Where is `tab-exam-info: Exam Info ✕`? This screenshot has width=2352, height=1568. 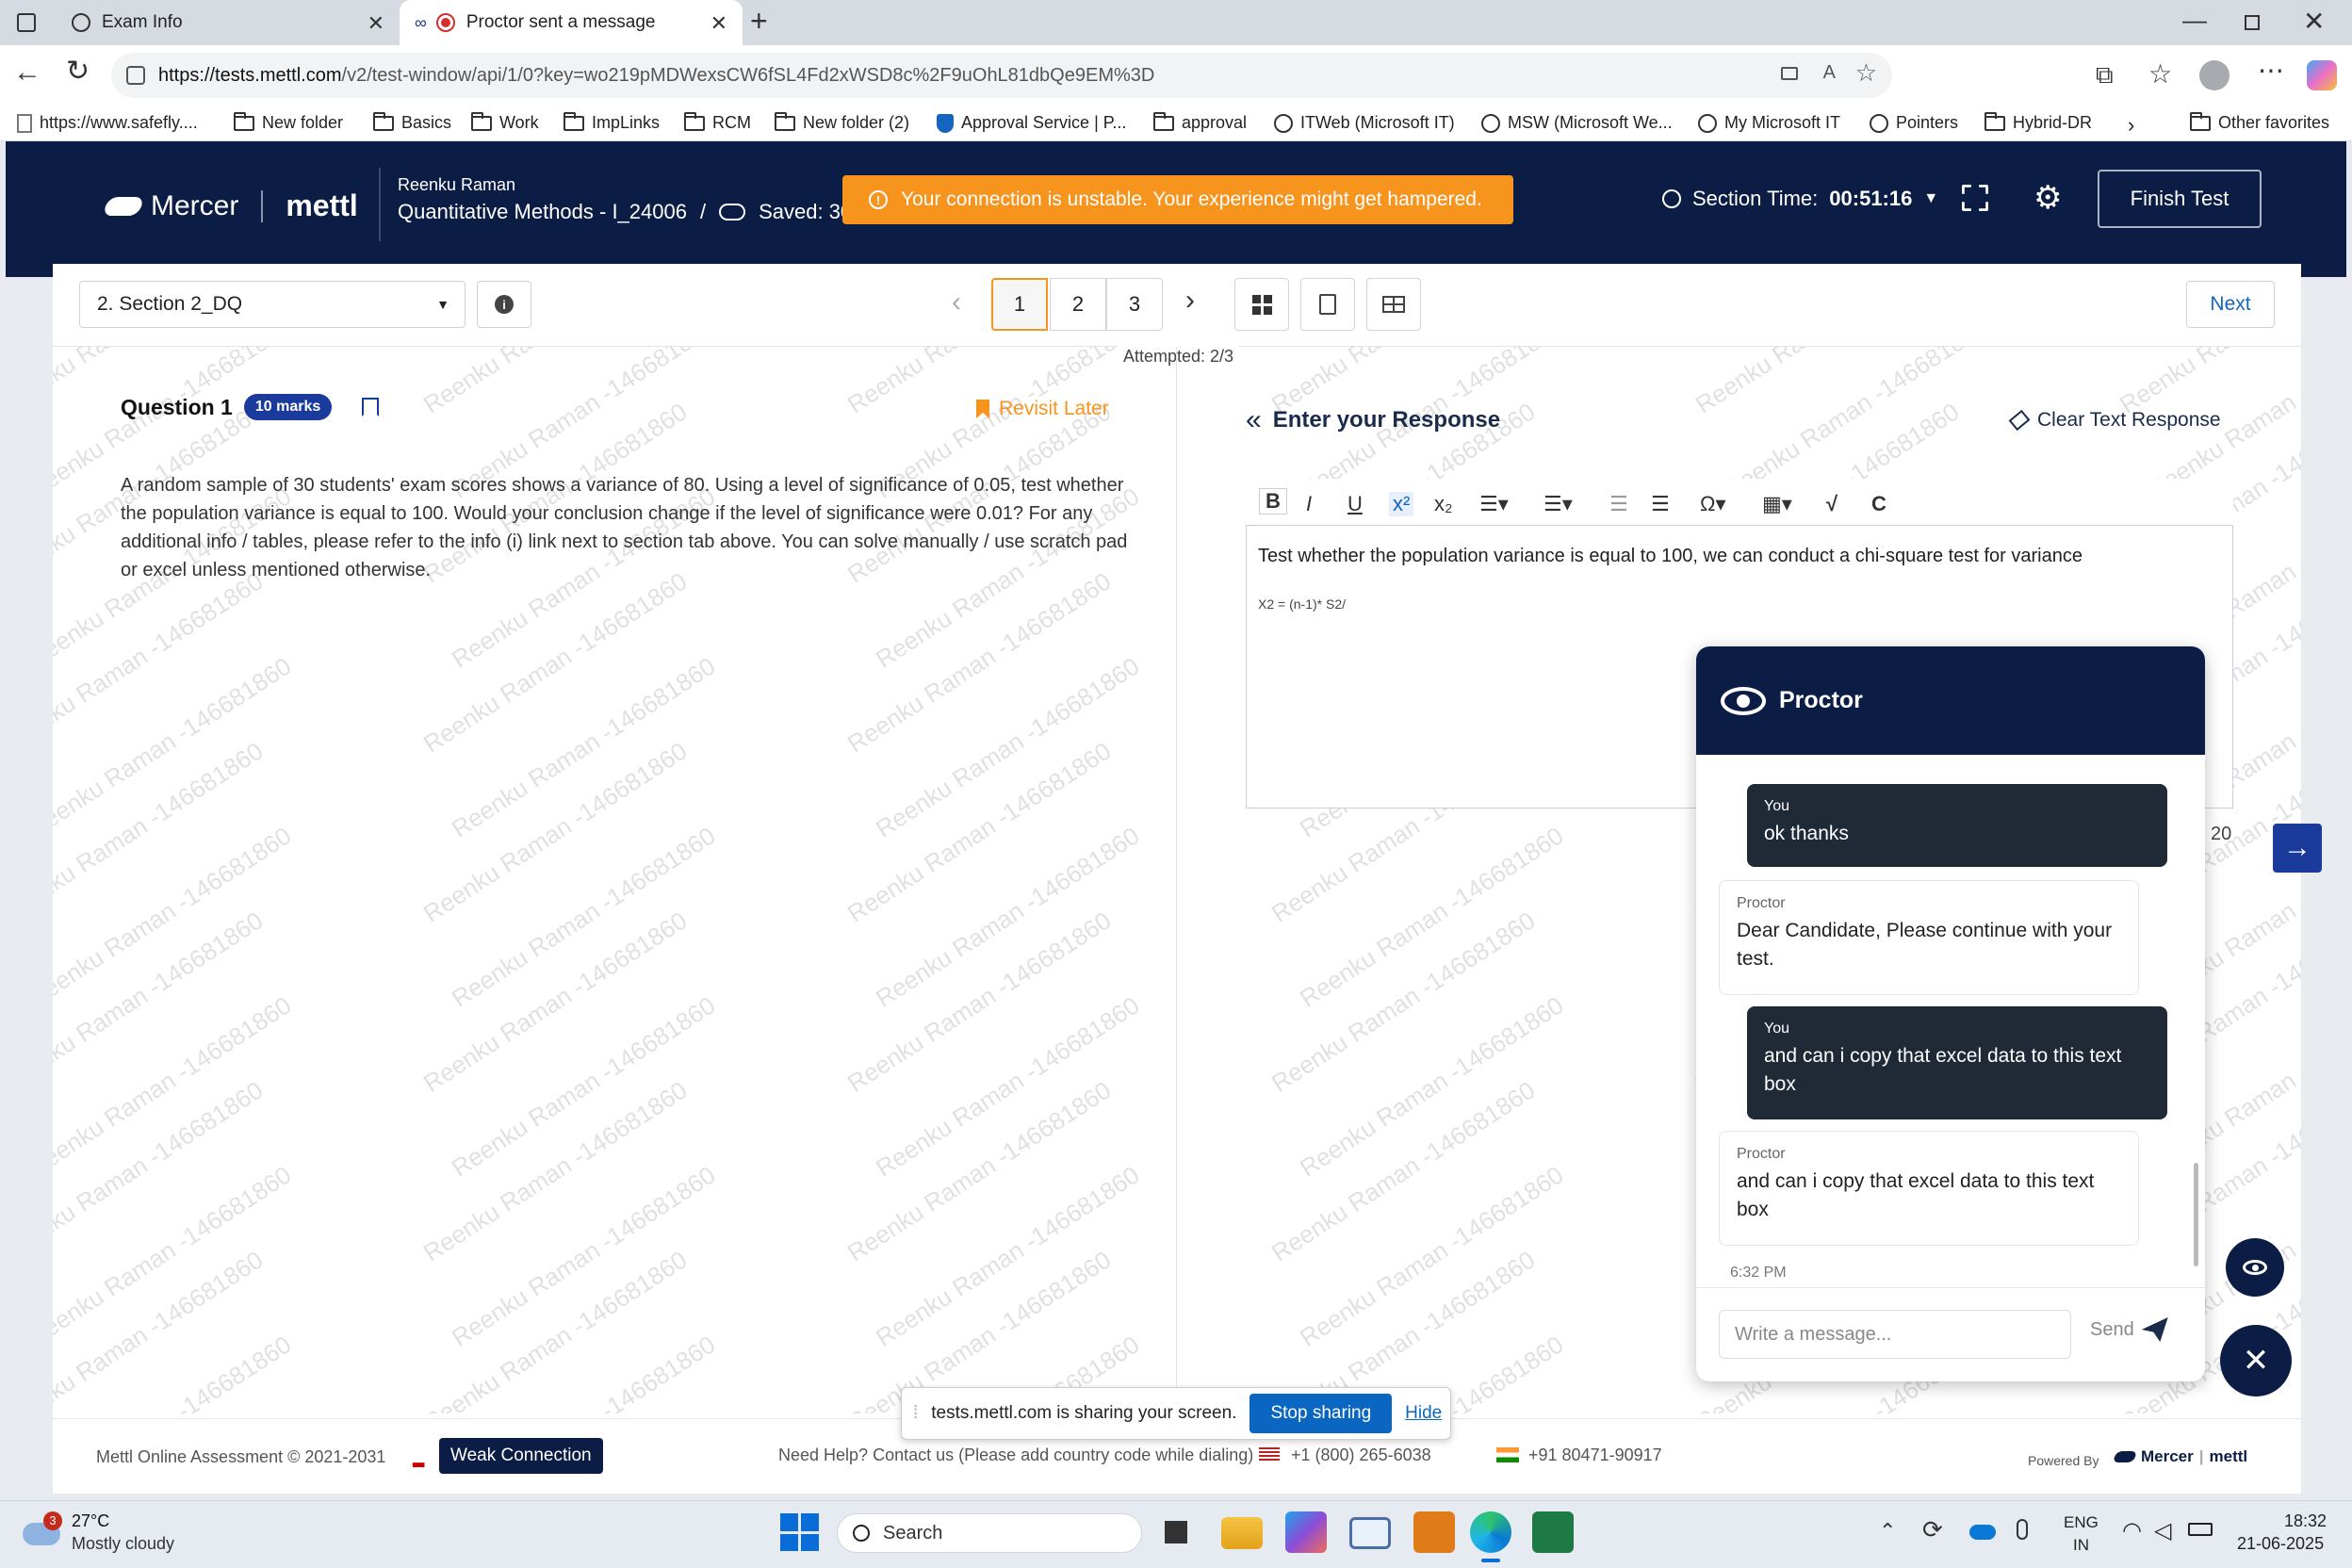
tab-exam-info: Exam Info ✕ is located at coordinates (228, 23).